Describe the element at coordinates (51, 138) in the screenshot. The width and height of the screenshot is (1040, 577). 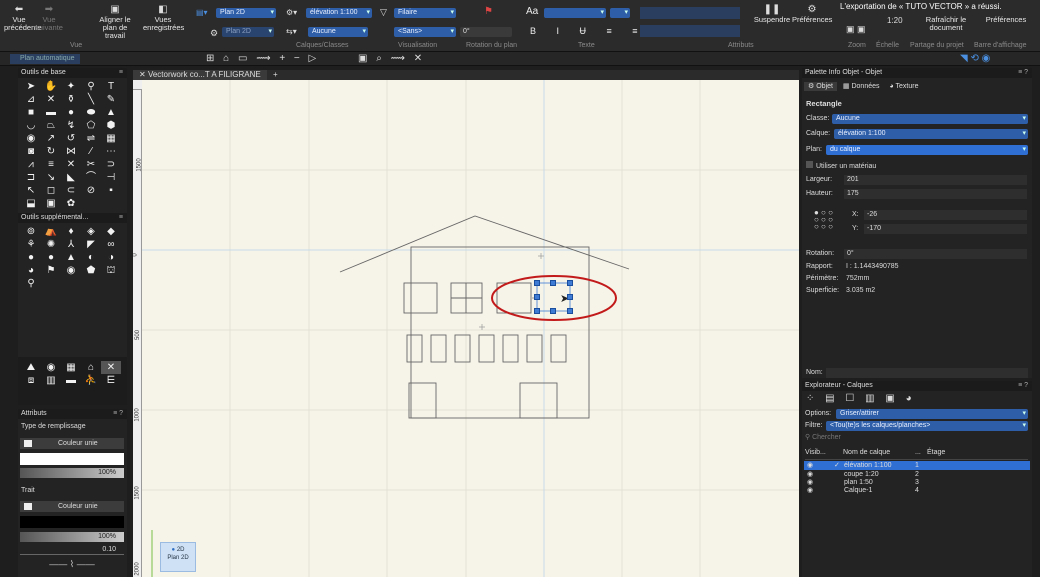
I see `reshape-tool-icon: ↗` at that location.